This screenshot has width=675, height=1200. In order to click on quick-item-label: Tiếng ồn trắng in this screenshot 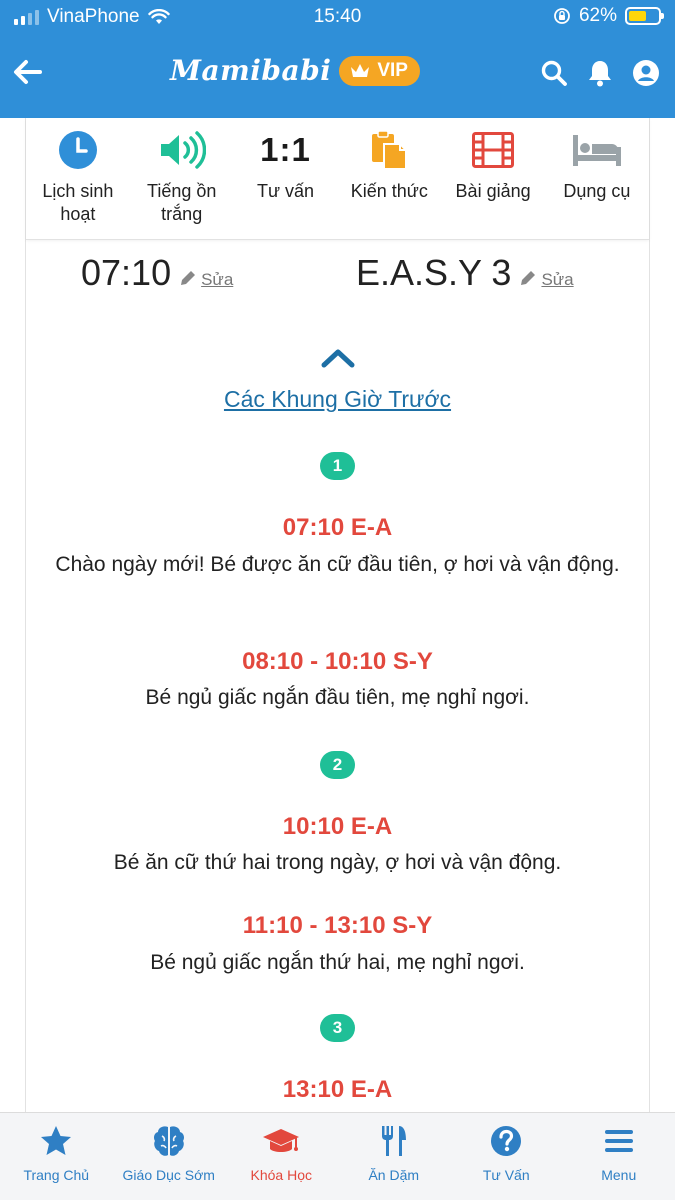, I will do `click(182, 202)`.